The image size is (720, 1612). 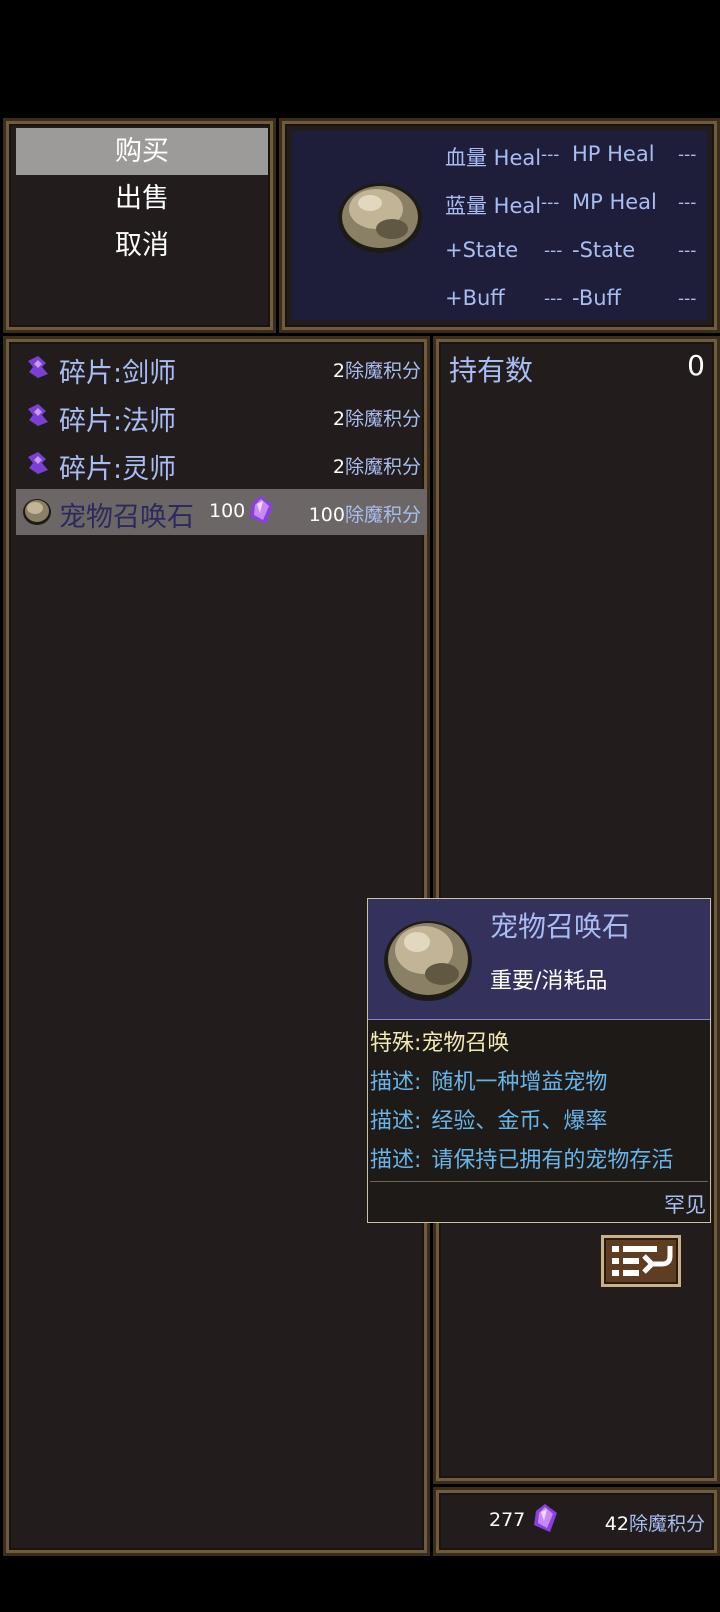 I want to click on points-currency: 42除魔积分, so click(x=655, y=1522).